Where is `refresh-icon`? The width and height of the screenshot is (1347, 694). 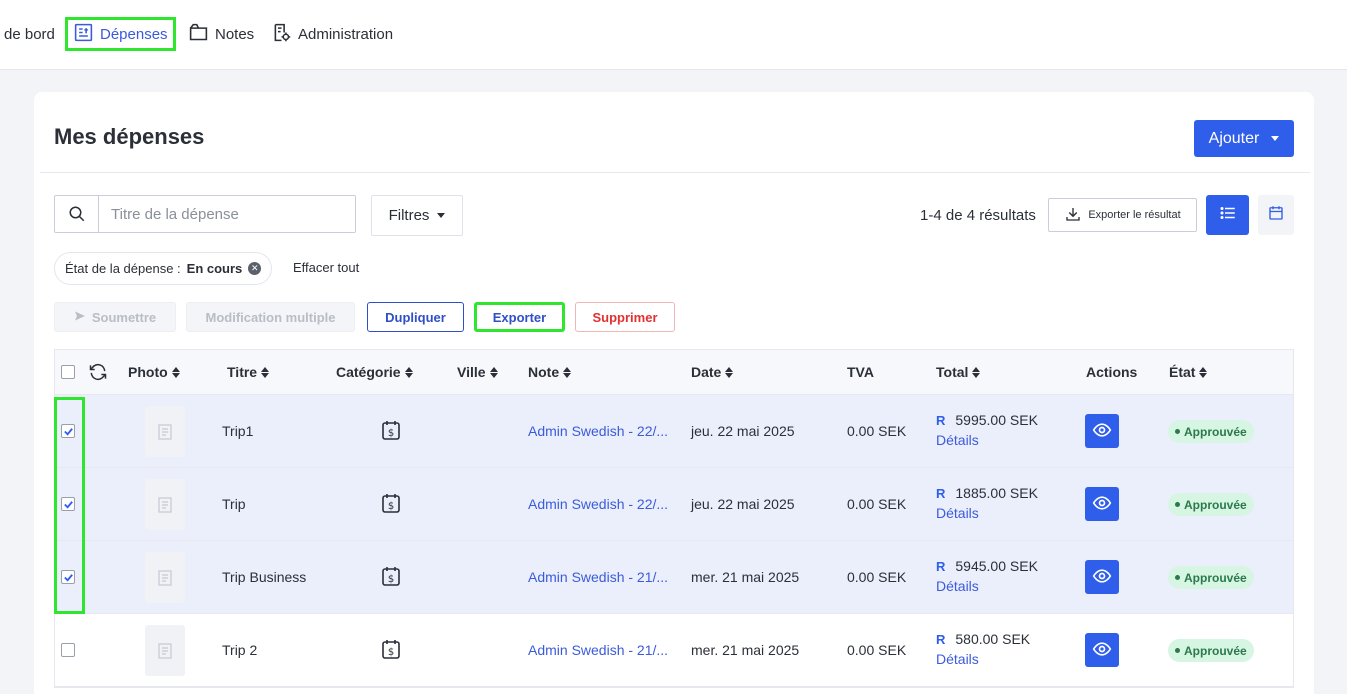
refresh-icon is located at coordinates (98, 372).